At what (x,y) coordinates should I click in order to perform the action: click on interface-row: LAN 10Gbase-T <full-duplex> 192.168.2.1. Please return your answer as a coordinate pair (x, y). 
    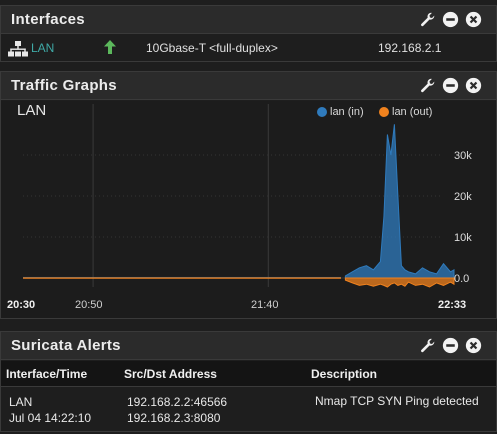
    Looking at the image, I should click on (248, 48).